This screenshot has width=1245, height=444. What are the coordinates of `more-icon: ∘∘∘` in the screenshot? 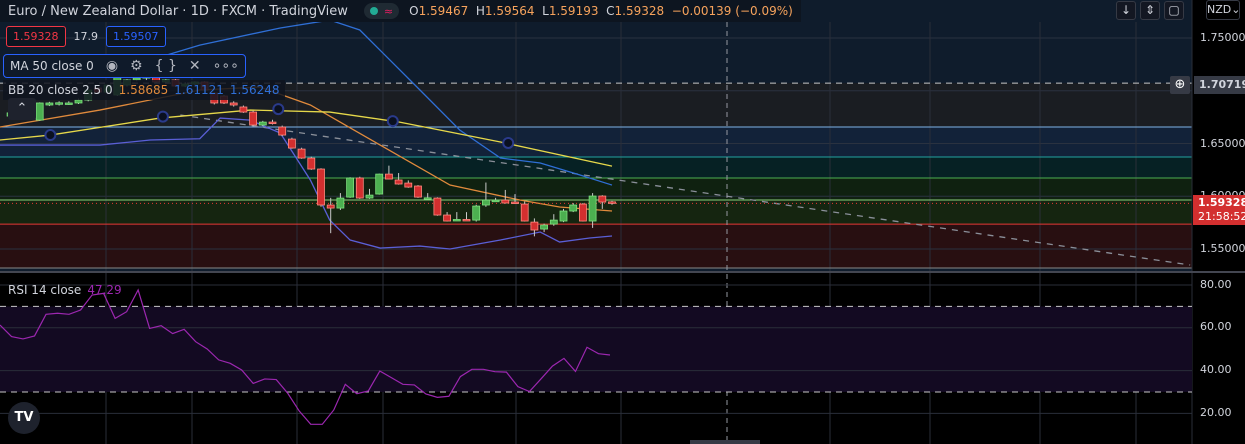 It's located at (226, 66).